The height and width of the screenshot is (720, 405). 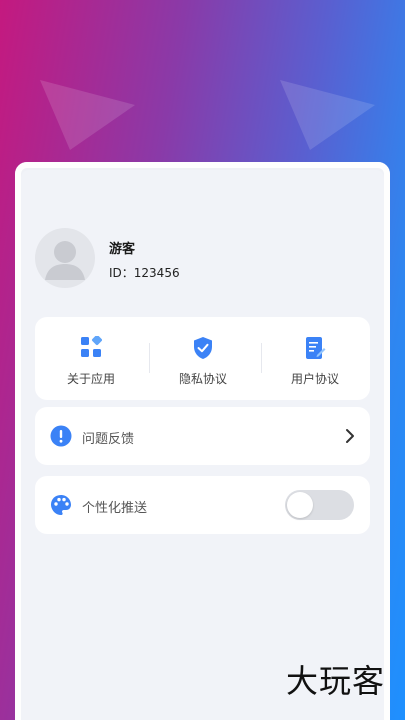 I want to click on watermark: 大玩客, so click(x=335, y=681).